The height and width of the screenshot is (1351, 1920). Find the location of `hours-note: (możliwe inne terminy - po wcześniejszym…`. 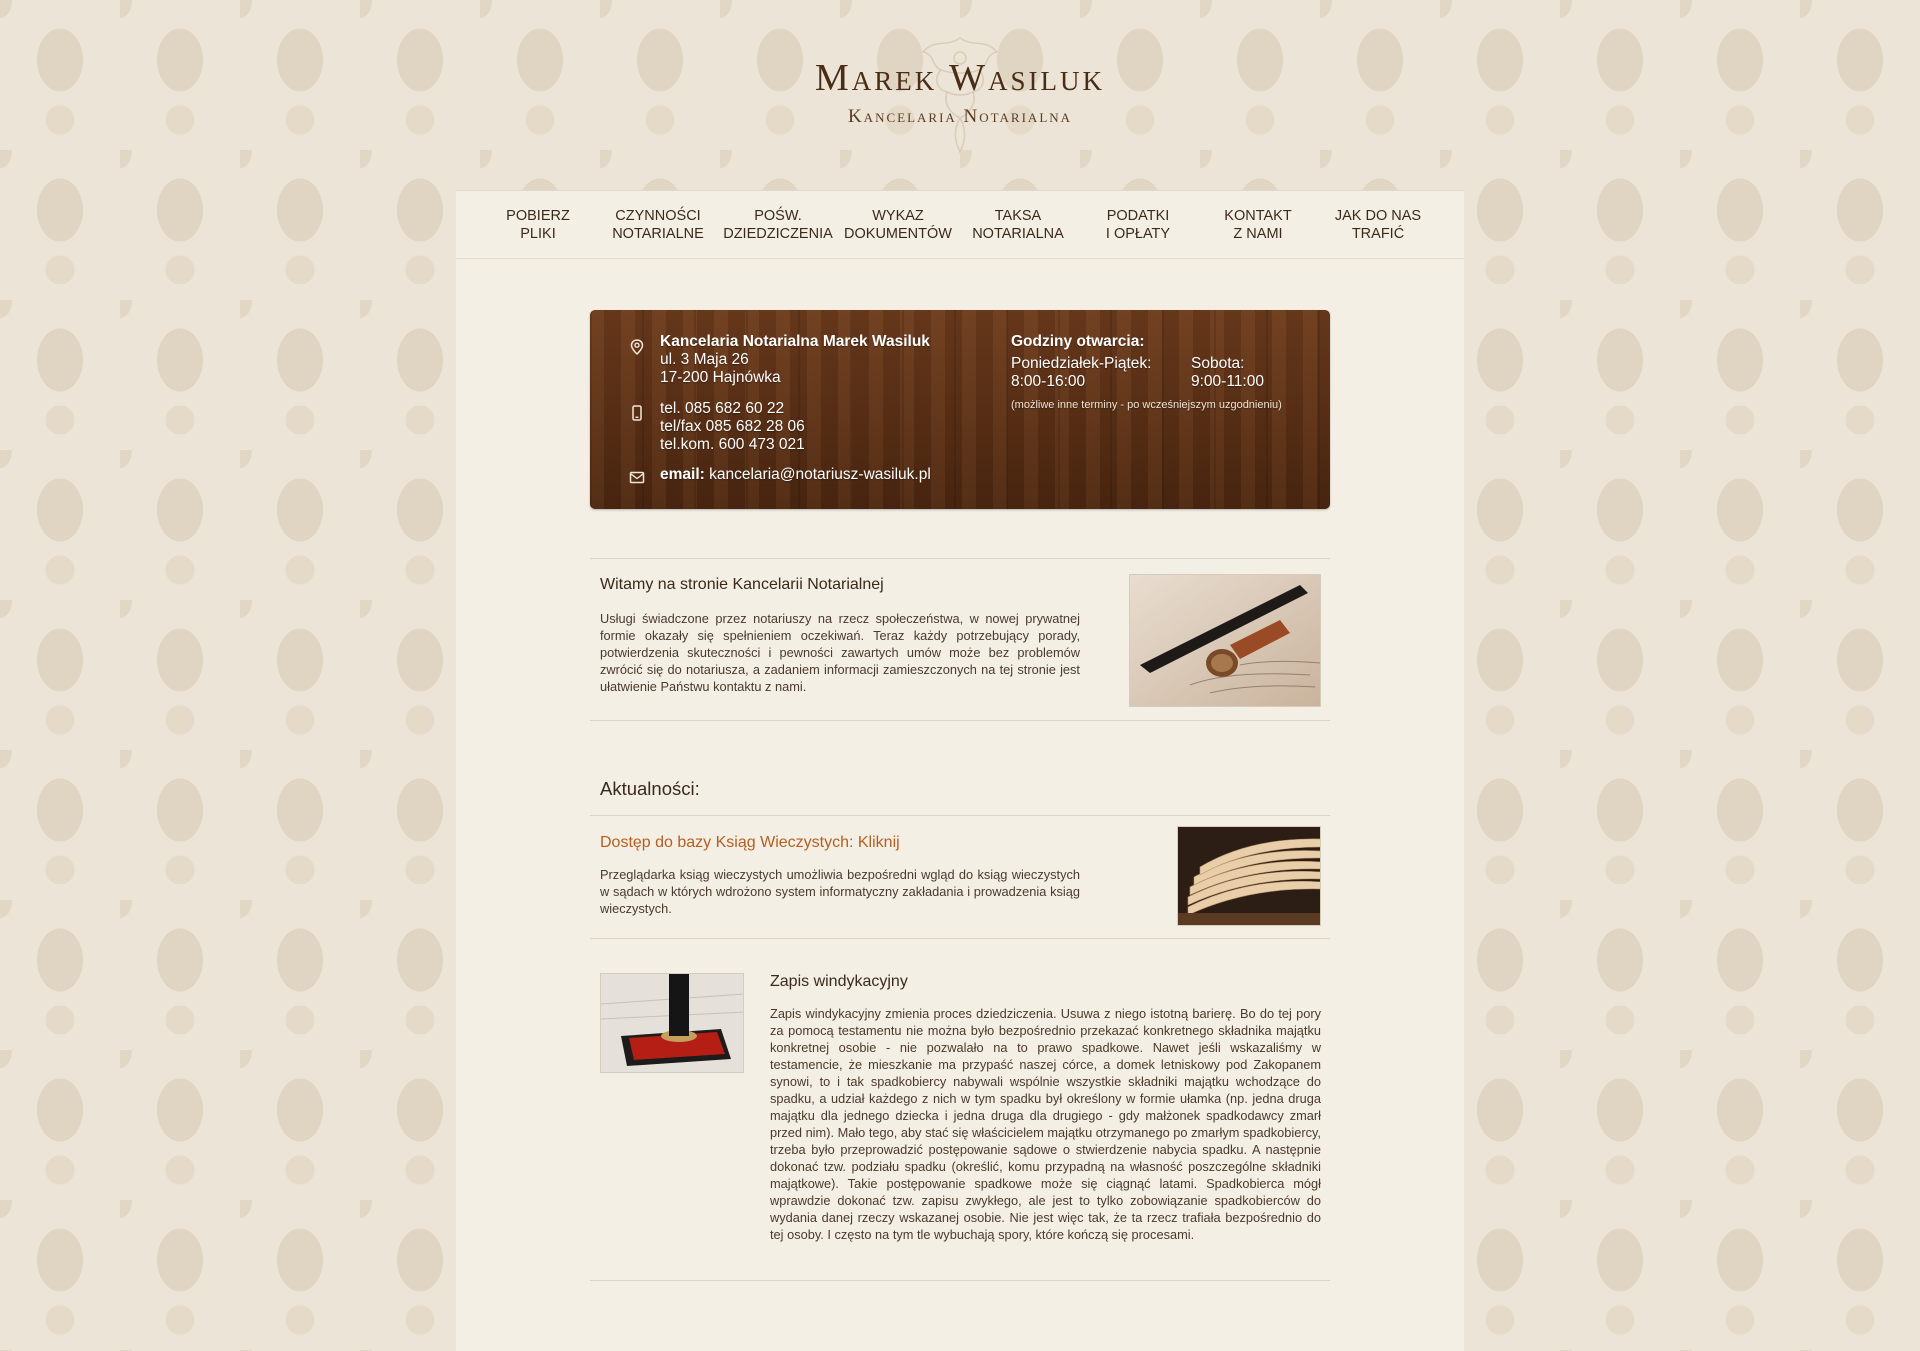

hours-note: (możliwe inne terminy - po wcześniejszym… is located at coordinates (1146, 405).